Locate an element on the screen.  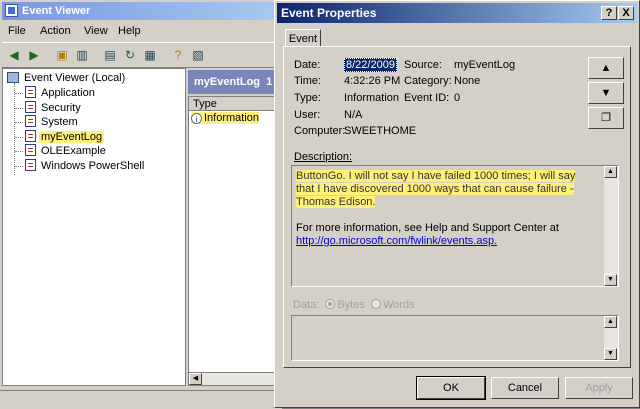
words-label: Words is located at coordinates (399, 305).